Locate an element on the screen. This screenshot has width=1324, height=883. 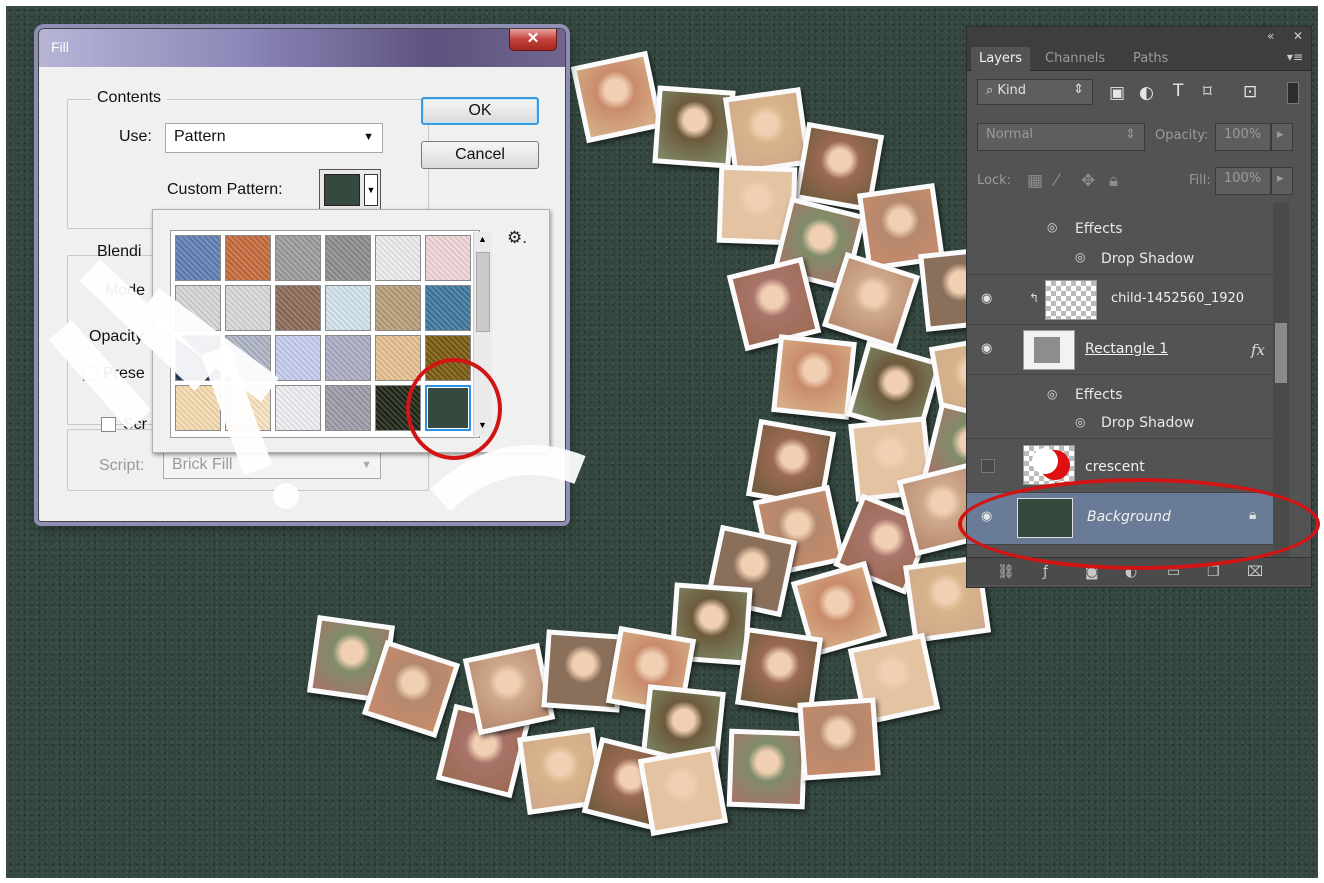
script-dropdown: Brick Fill ▼ is located at coordinates (272, 465).